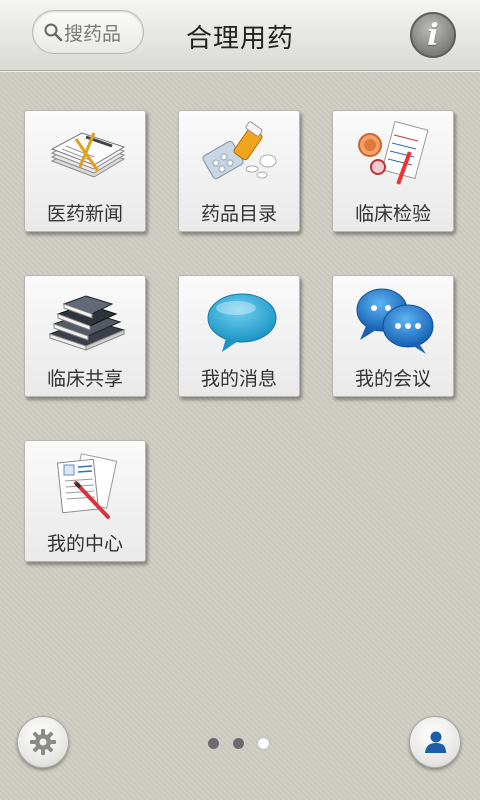 The image size is (480, 800). I want to click on tile-label: 我的会议, so click(392, 379).